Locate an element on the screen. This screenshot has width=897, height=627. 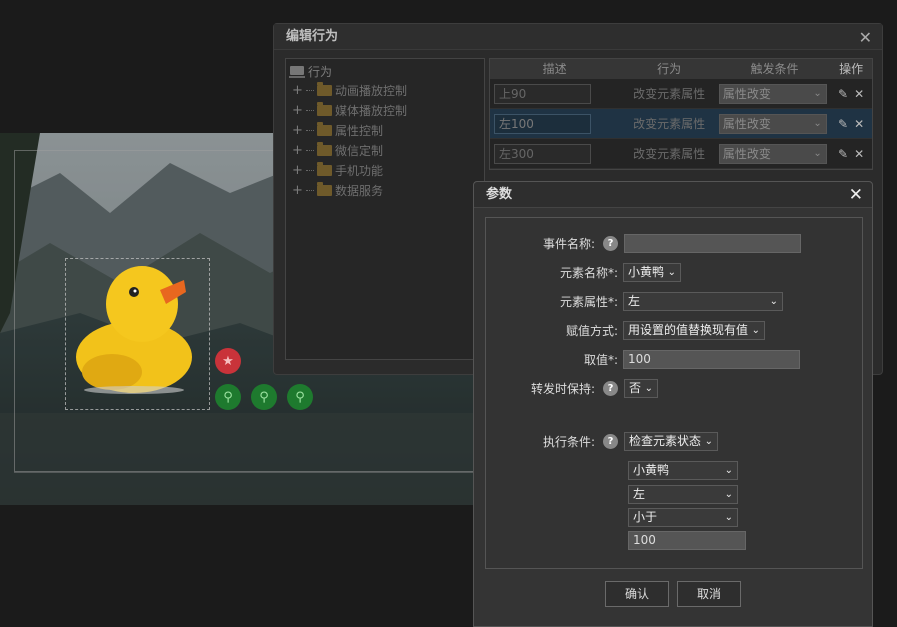
cancel-button: 取消 is located at coordinates (709, 594).